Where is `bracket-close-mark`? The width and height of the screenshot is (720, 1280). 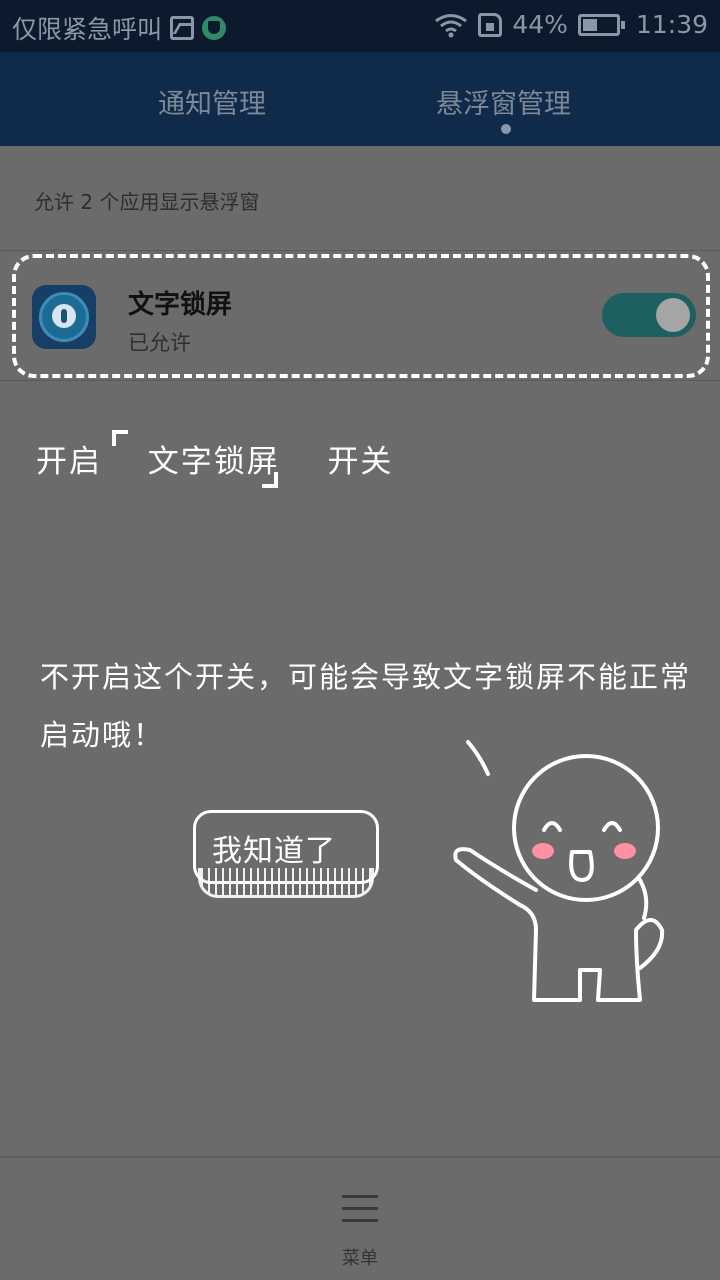 bracket-close-mark is located at coordinates (270, 480).